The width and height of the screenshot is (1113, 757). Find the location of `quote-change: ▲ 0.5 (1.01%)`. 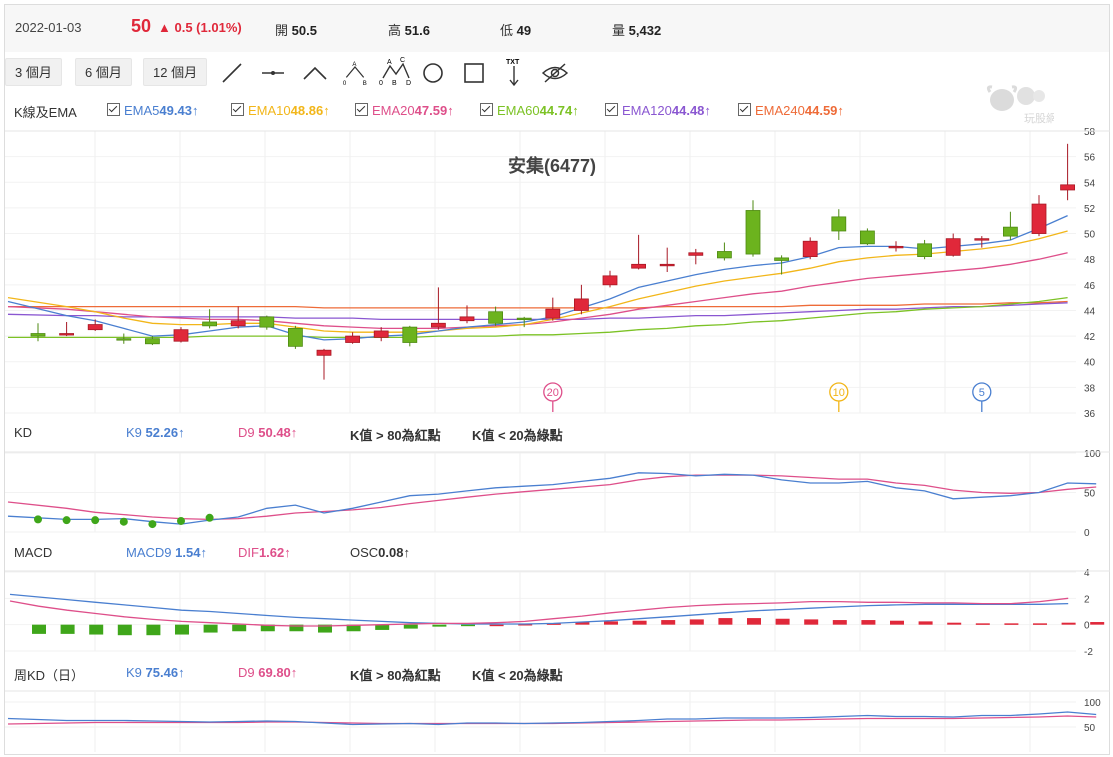

quote-change: ▲ 0.5 (1.01%) is located at coordinates (200, 27).